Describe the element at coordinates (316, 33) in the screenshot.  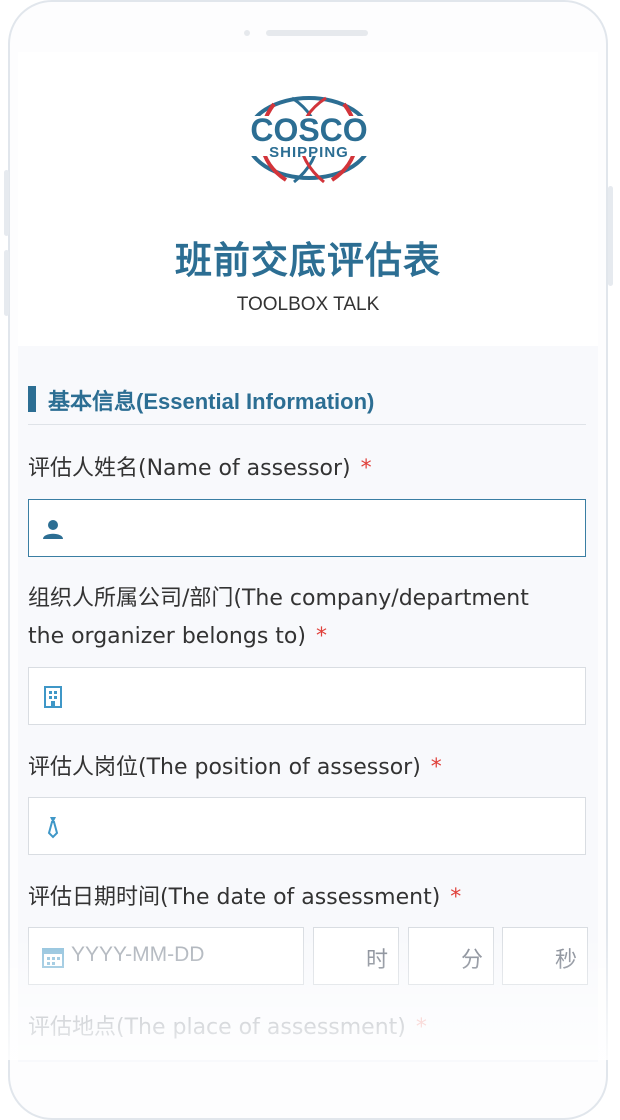
I see `speaker-bar` at that location.